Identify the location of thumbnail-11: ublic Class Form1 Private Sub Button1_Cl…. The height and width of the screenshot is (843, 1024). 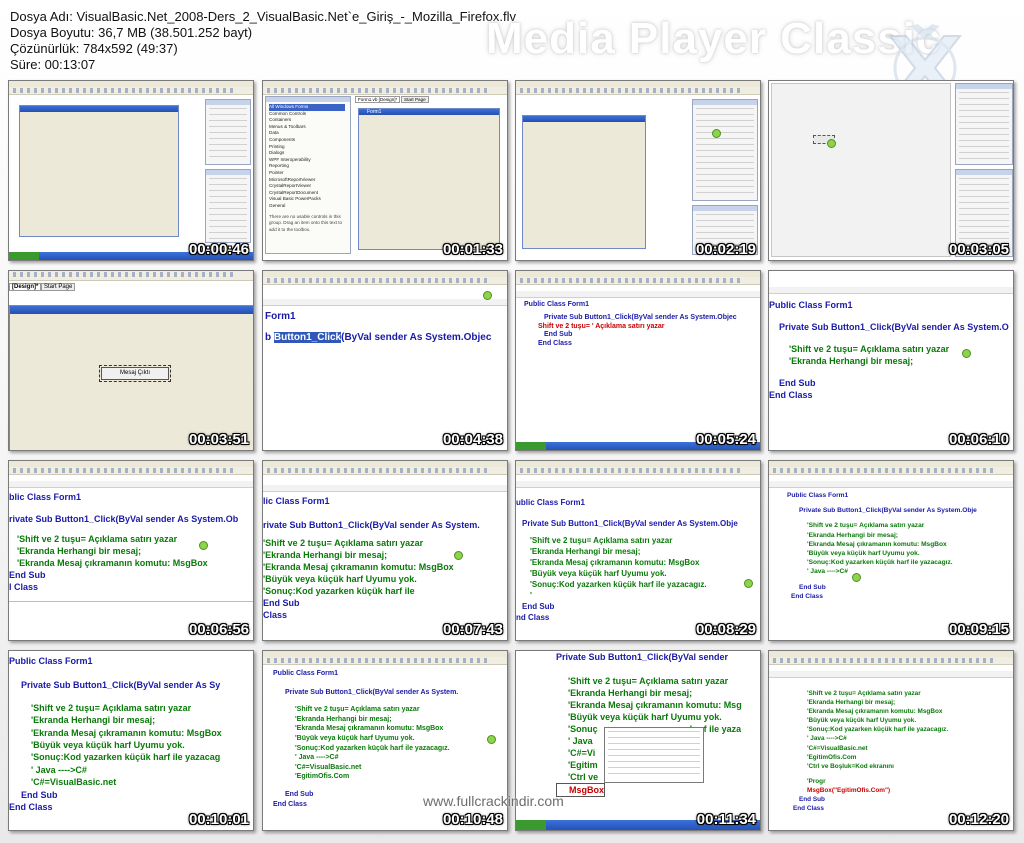
(638, 550).